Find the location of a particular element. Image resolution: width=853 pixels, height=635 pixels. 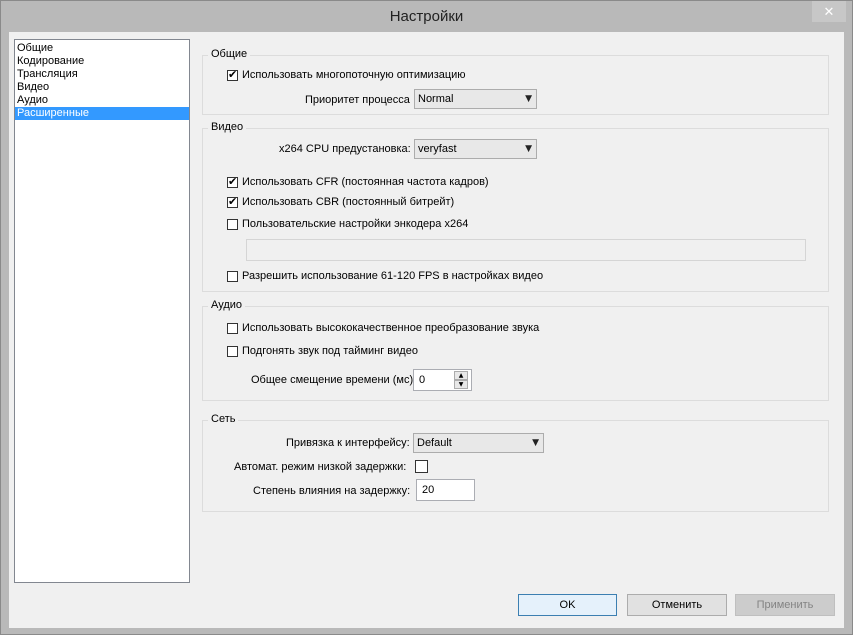

audio-offset-label: Общее смещение времени (мс): is located at coordinates (334, 380).